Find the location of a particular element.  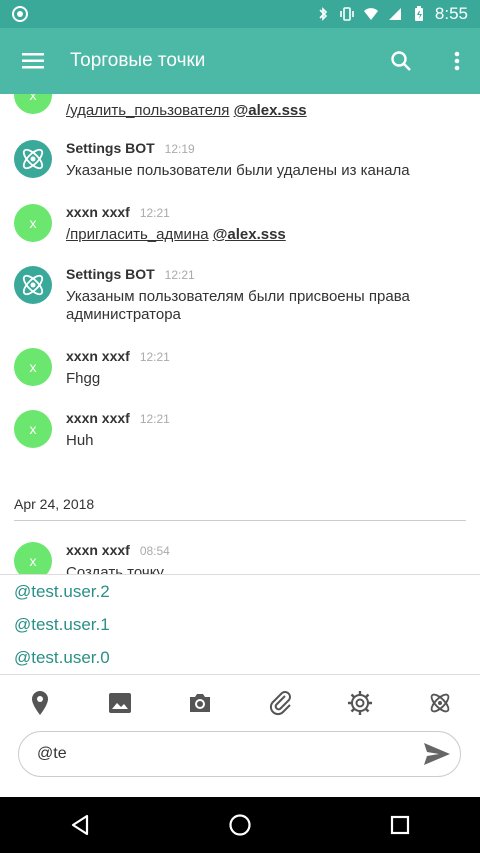

image-icon is located at coordinates (120, 702).